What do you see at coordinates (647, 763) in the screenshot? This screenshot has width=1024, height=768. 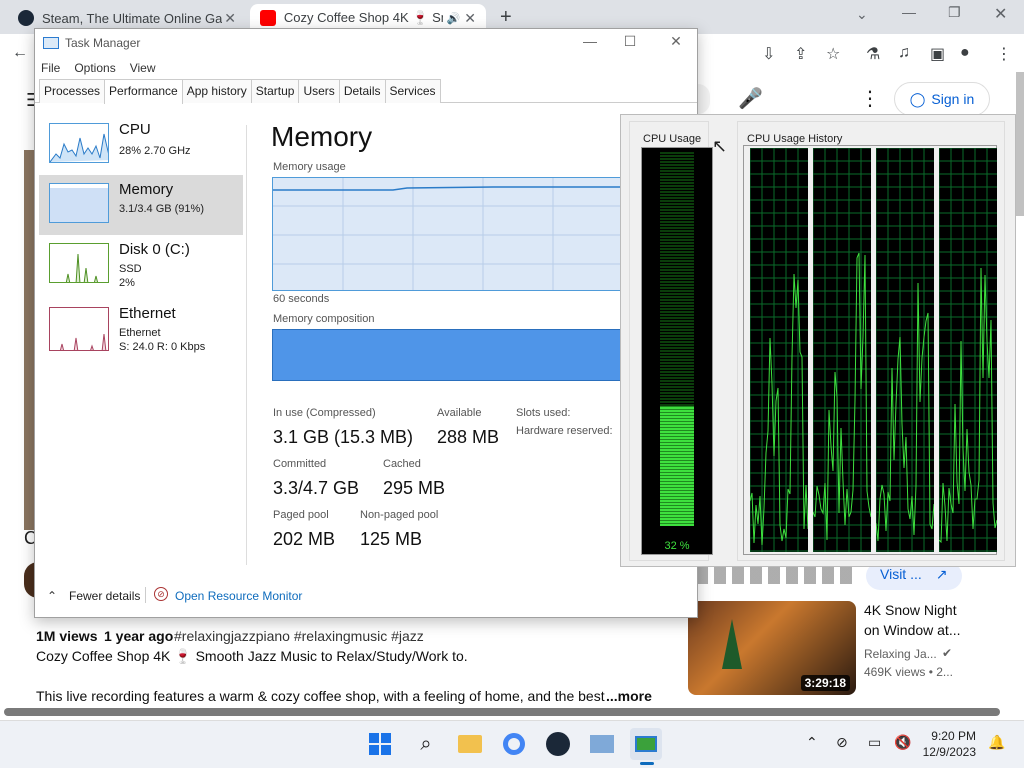 I see `active-app-indicator` at bounding box center [647, 763].